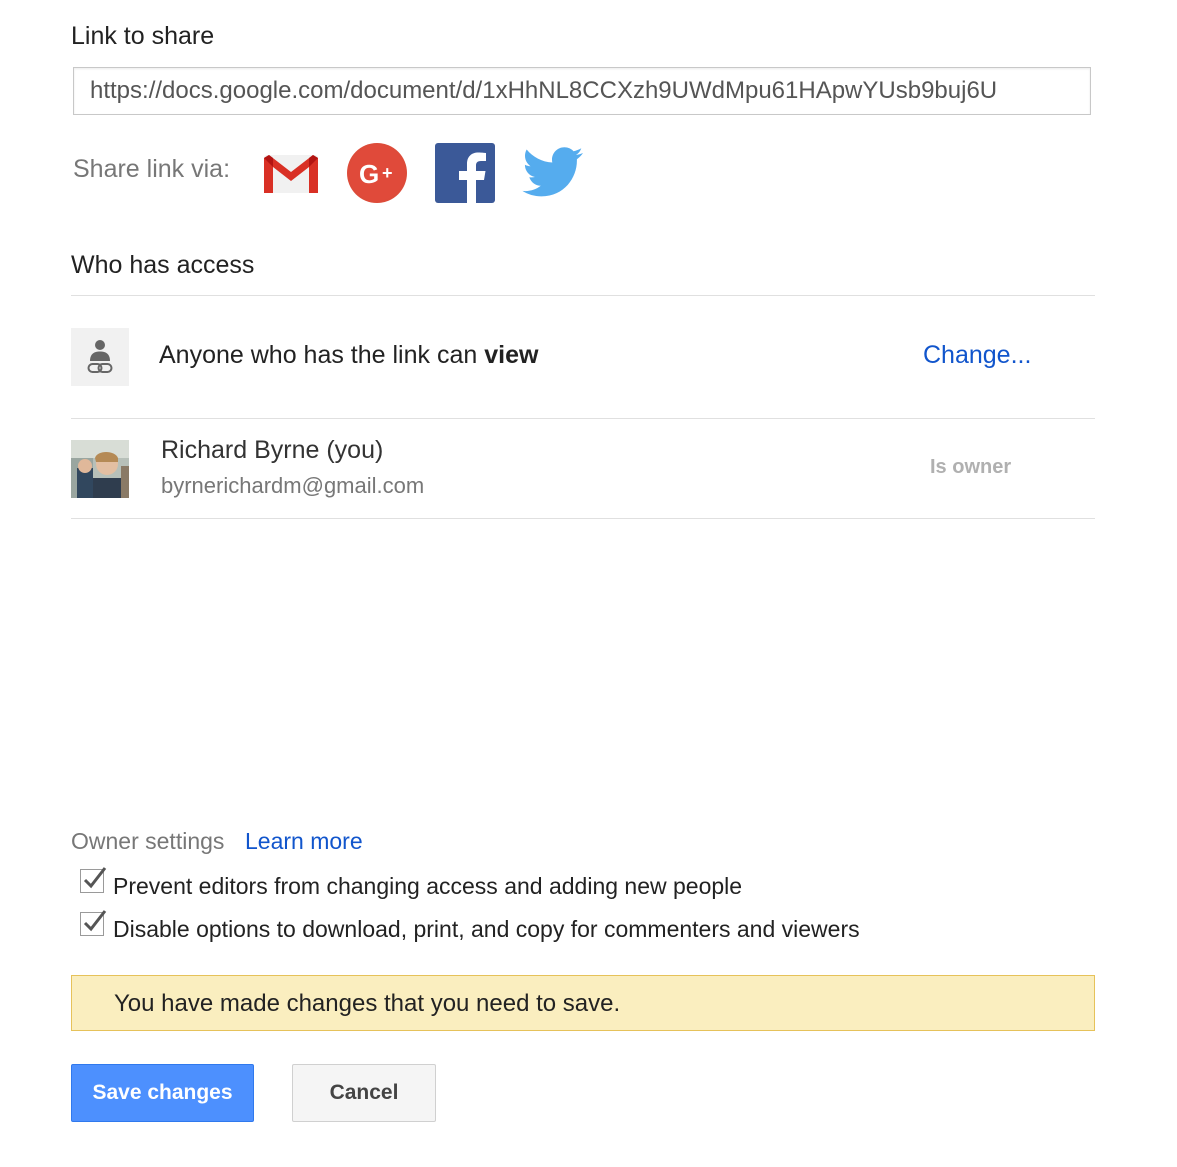 This screenshot has height=1167, width=1177. I want to click on link-access-description: Anyone who has the link can view, so click(349, 355).